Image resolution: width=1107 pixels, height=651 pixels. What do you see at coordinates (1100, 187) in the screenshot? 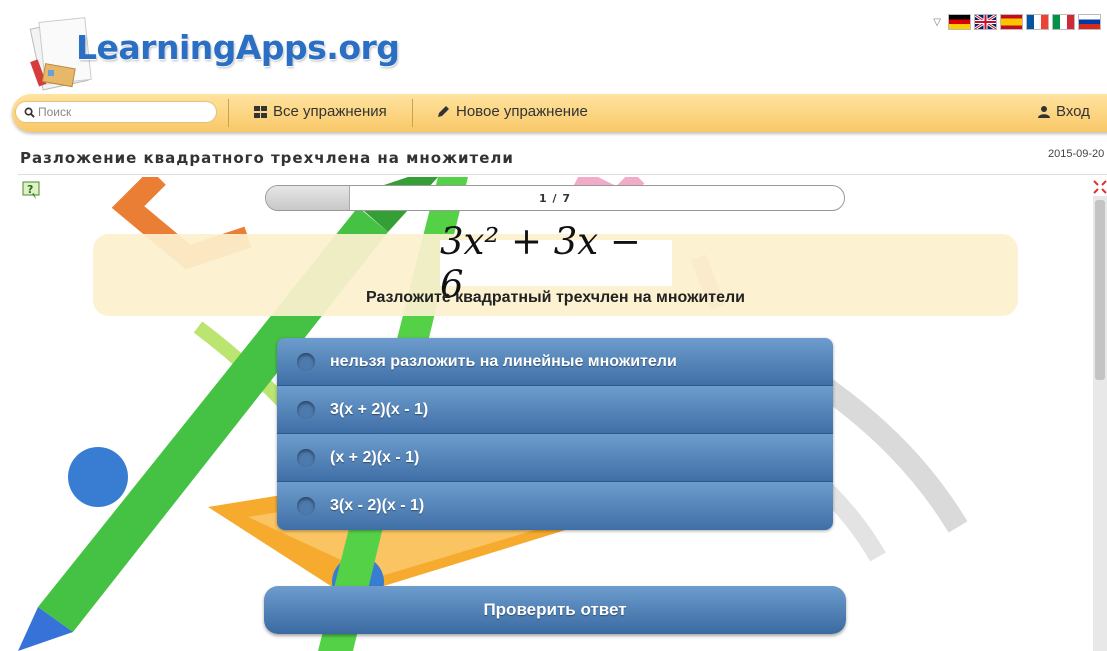
I see `fullscreen-icon` at bounding box center [1100, 187].